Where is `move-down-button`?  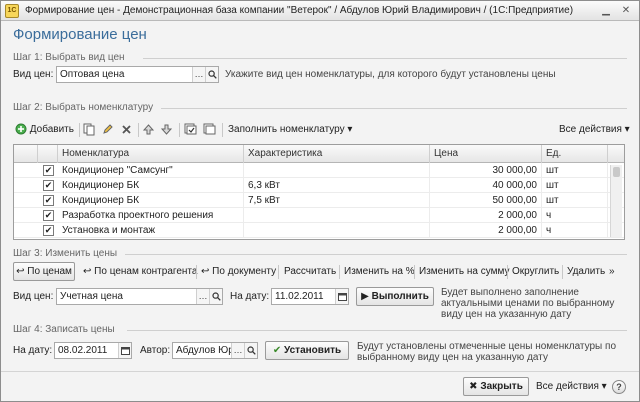
move-down-button is located at coordinates (166, 130).